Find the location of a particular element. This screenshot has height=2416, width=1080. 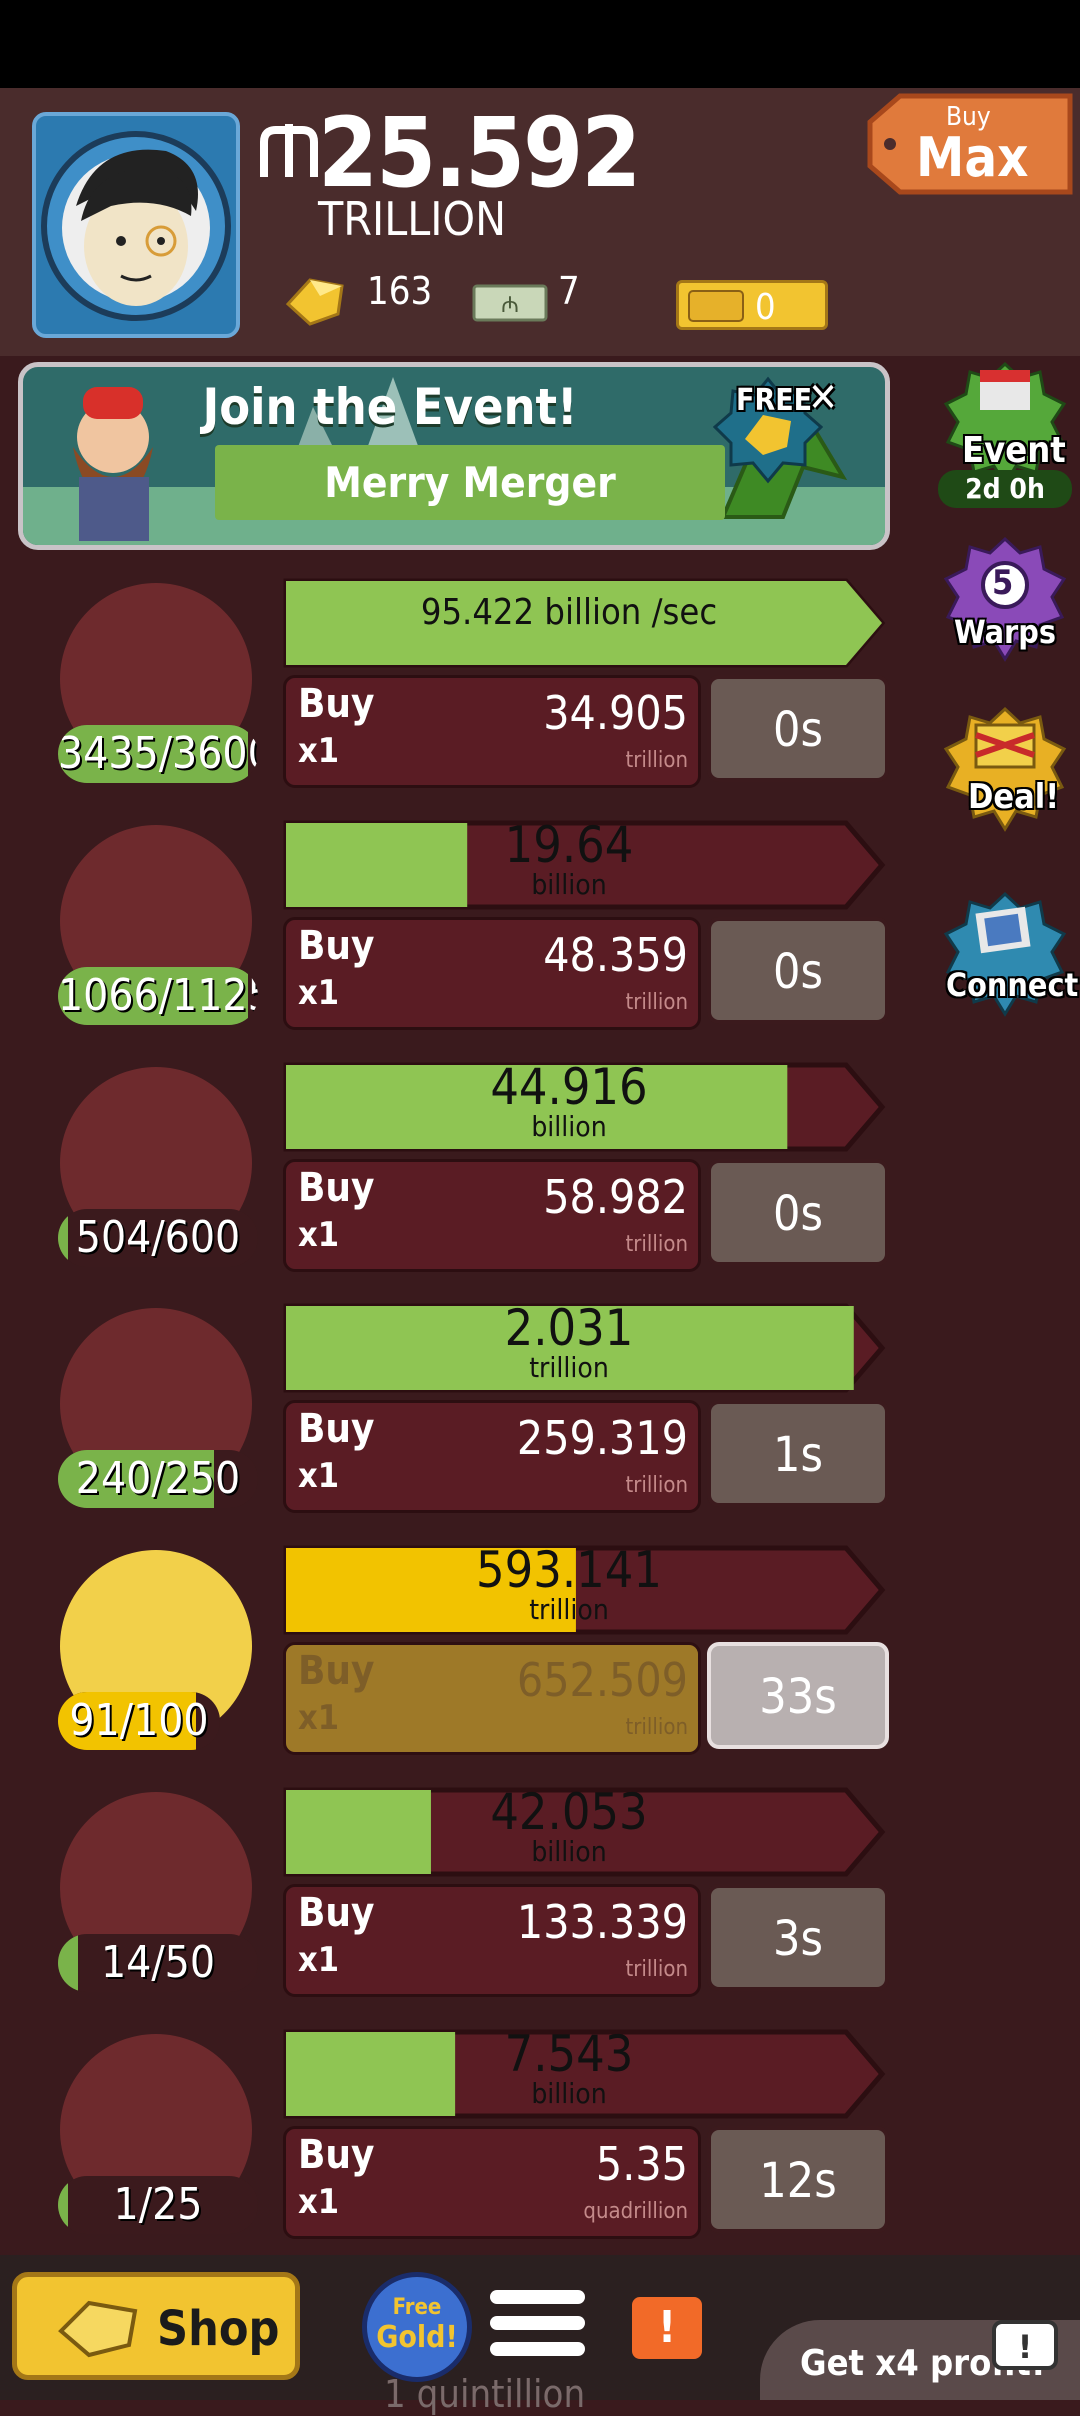

ticket-icon is located at coordinates (716, 306).